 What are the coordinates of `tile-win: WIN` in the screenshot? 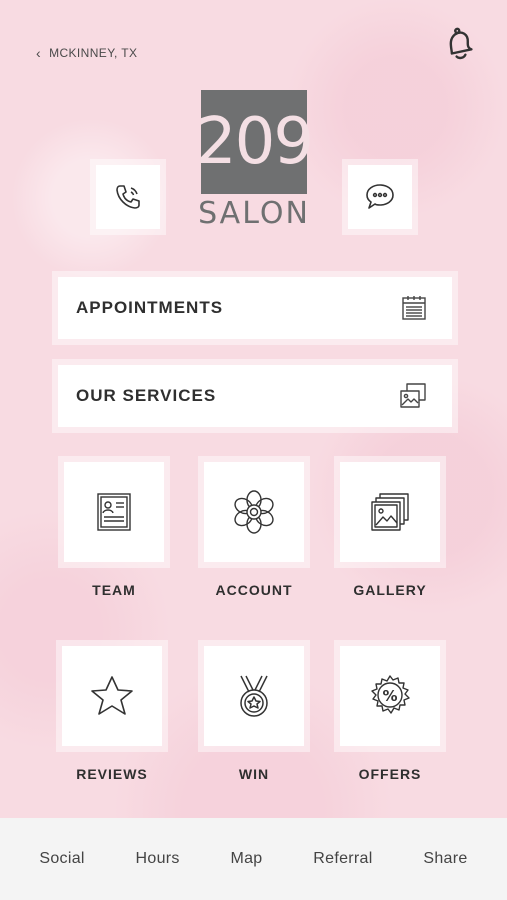 It's located at (254, 714).